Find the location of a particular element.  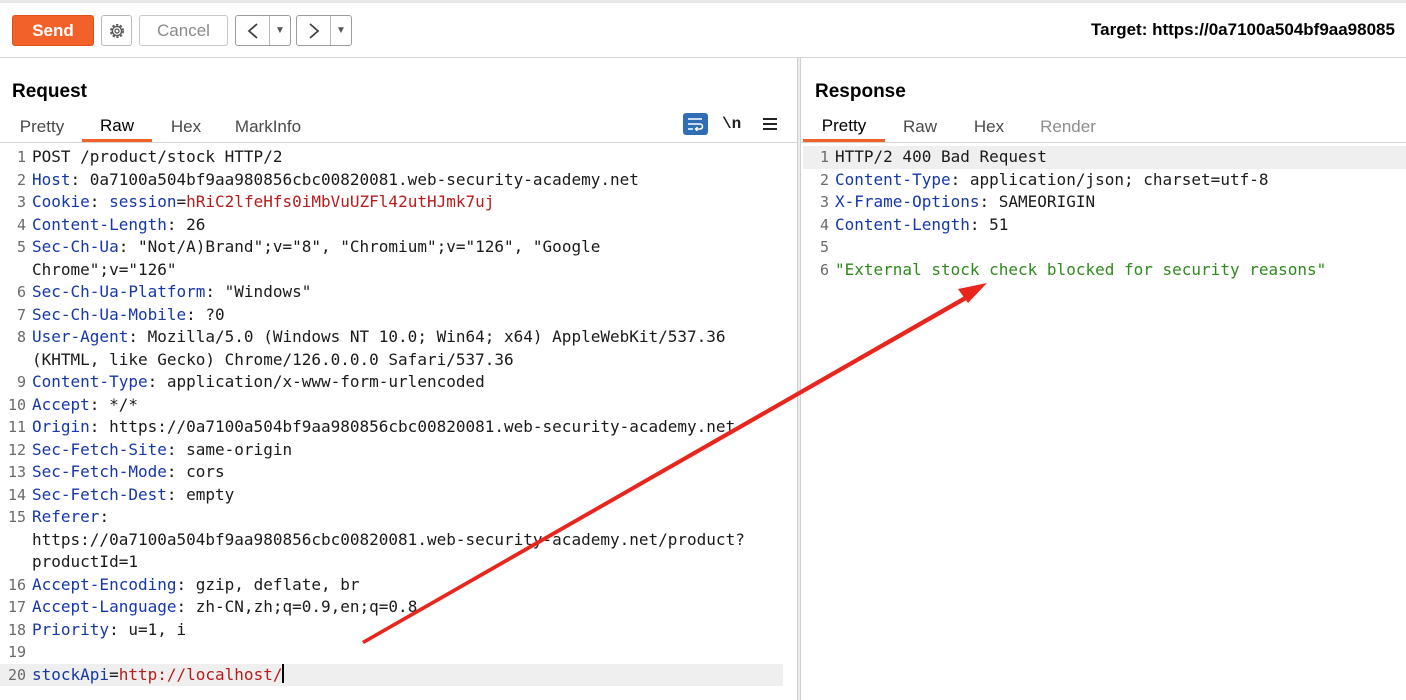

line-number: 4 is located at coordinates (824, 224).